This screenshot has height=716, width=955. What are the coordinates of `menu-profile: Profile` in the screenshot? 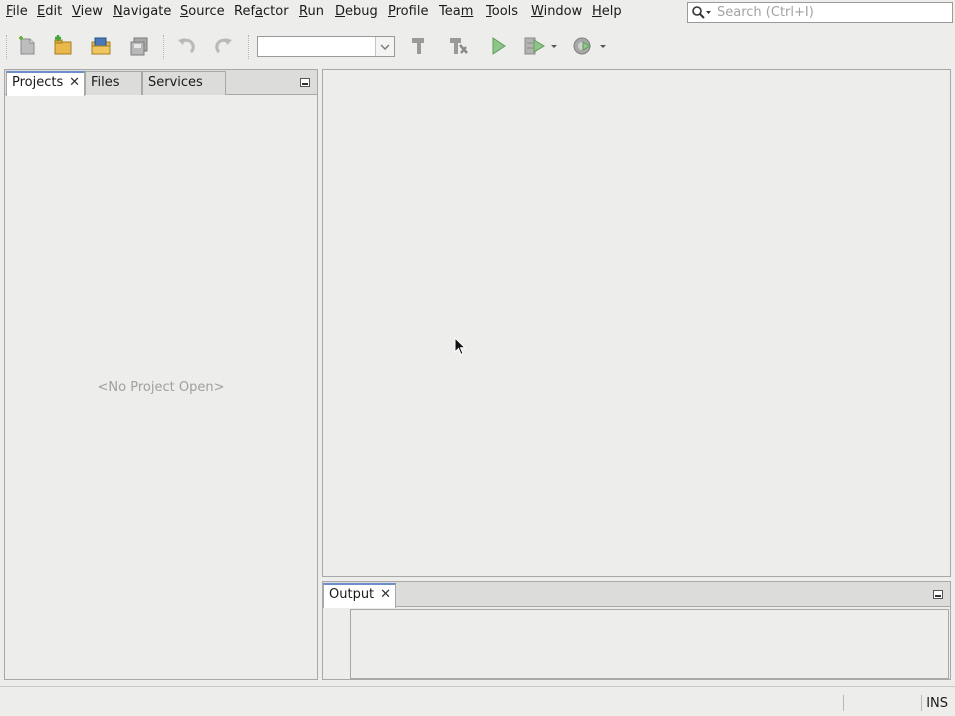 It's located at (408, 11).